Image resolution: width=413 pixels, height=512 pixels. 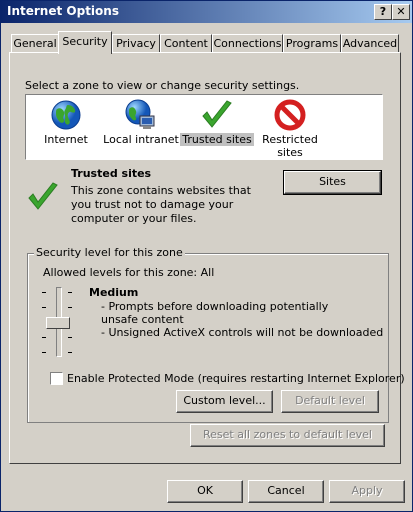 What do you see at coordinates (217, 114) in the screenshot?
I see `checkmark-icon` at bounding box center [217, 114].